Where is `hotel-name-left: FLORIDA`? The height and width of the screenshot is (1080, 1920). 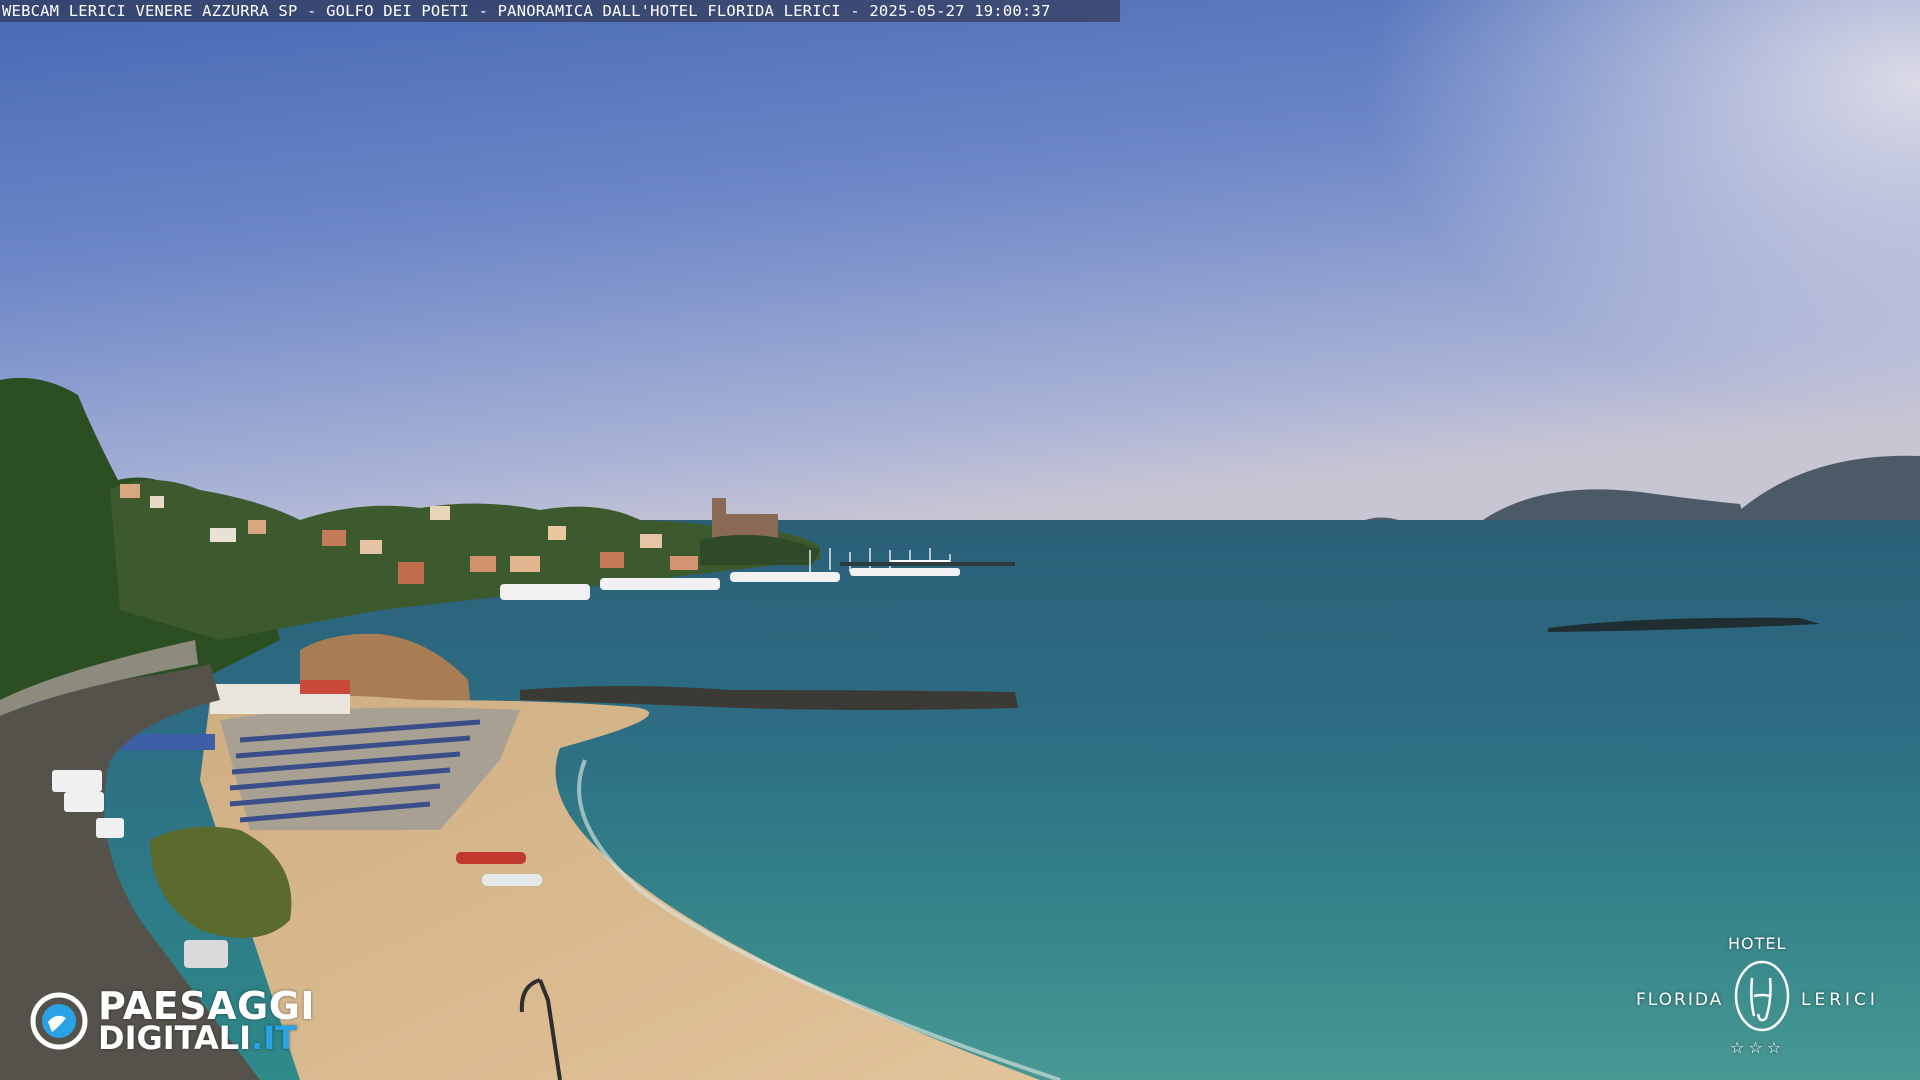
hotel-name-left: FLORIDA is located at coordinates (1680, 1000).